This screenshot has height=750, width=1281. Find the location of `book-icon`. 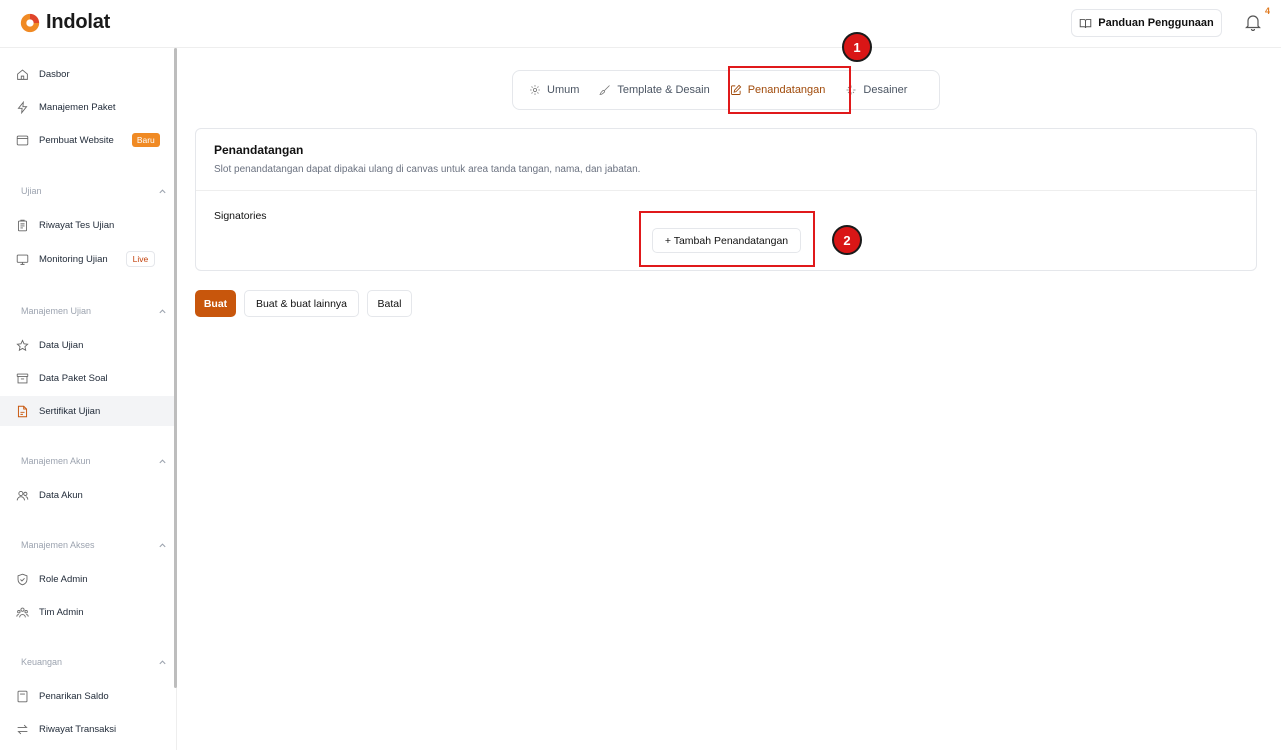

book-icon is located at coordinates (1085, 23).